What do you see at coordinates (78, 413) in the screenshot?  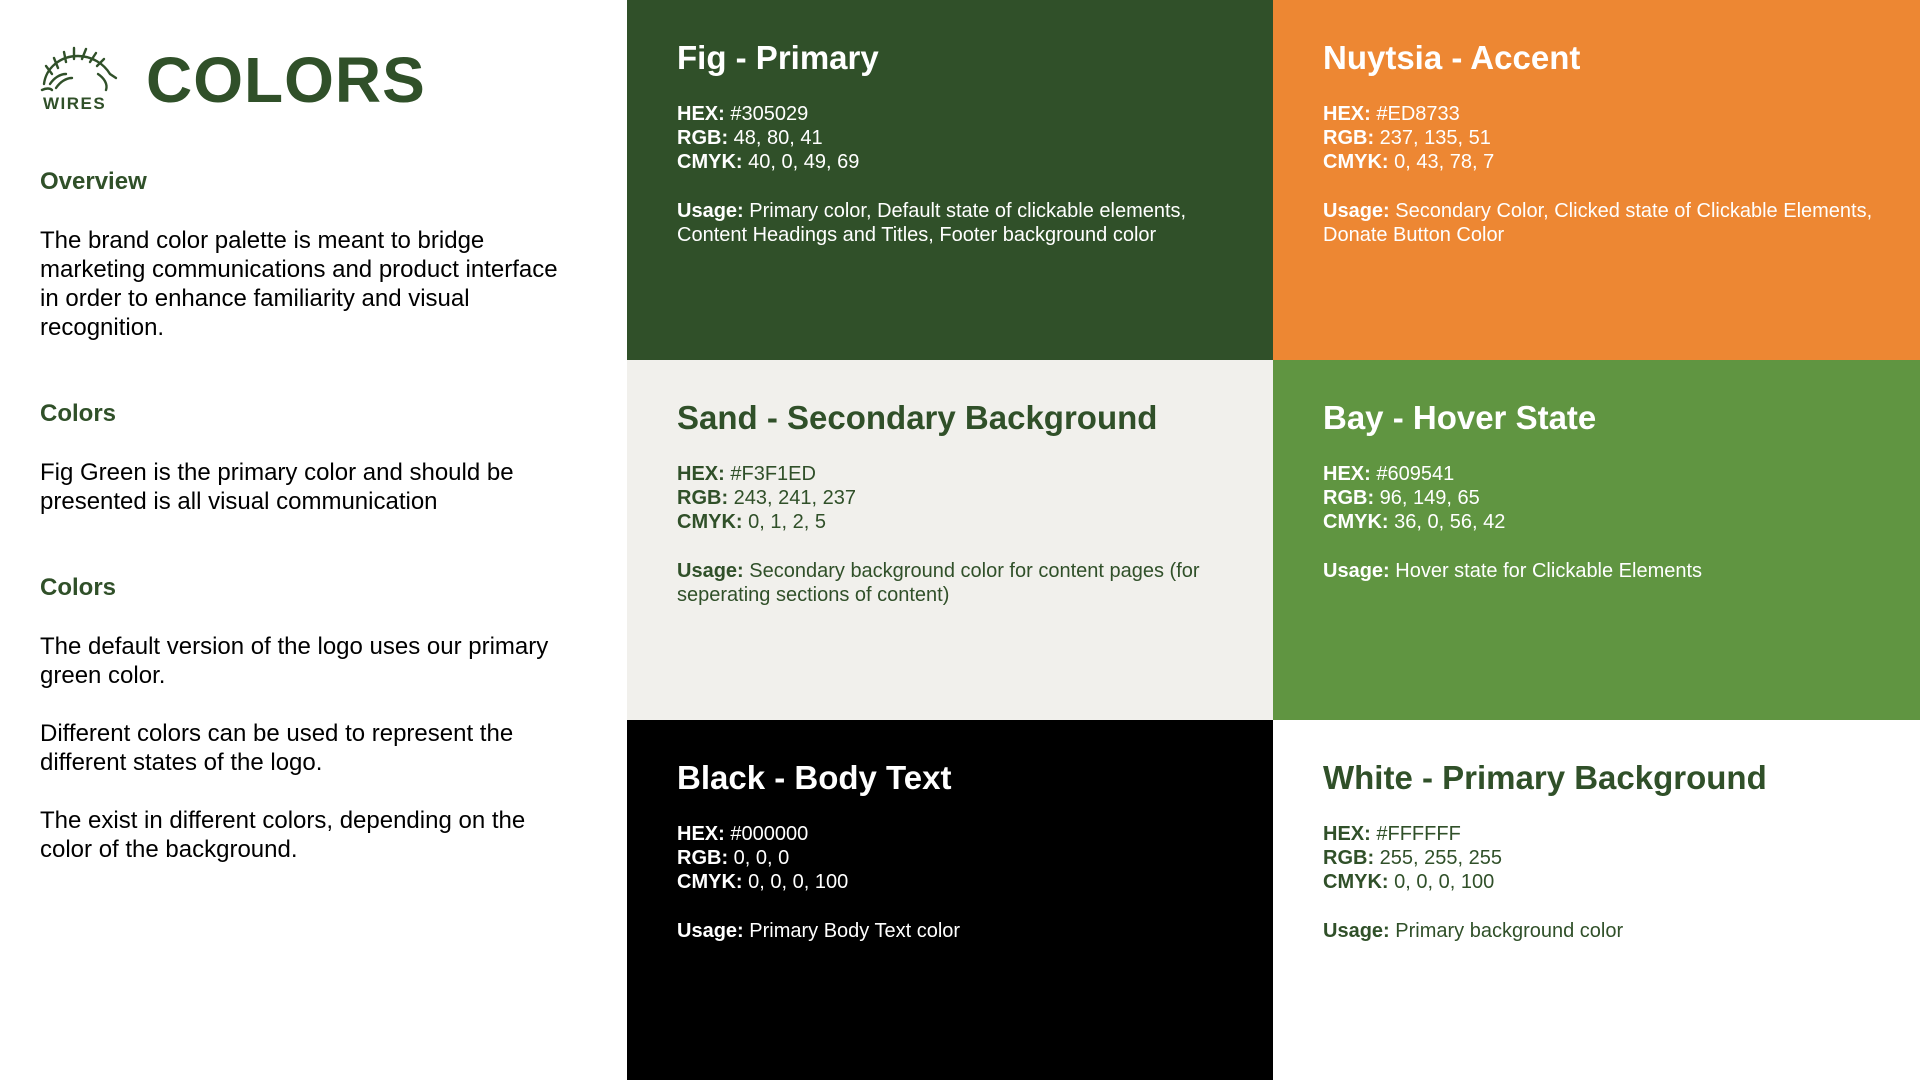 I see `section-heading-colors: Colors` at bounding box center [78, 413].